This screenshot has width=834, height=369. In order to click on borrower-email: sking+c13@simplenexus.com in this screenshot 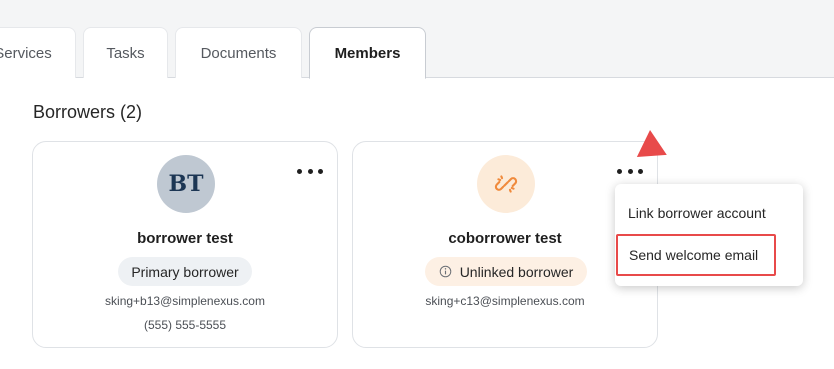, I will do `click(505, 301)`.